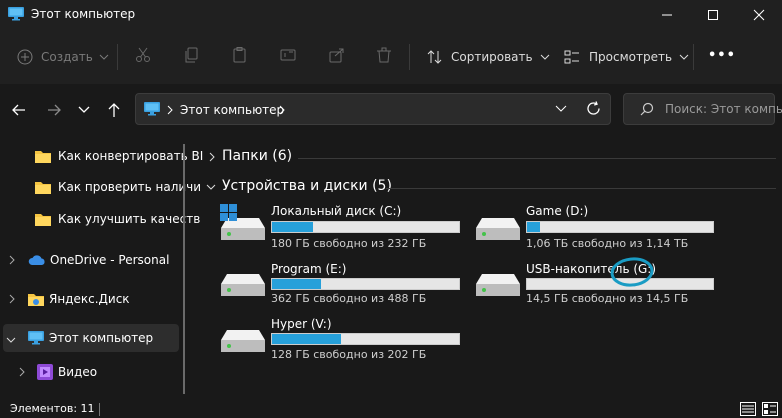  Describe the element at coordinates (19, 110) in the screenshot. I see `back-button` at that location.